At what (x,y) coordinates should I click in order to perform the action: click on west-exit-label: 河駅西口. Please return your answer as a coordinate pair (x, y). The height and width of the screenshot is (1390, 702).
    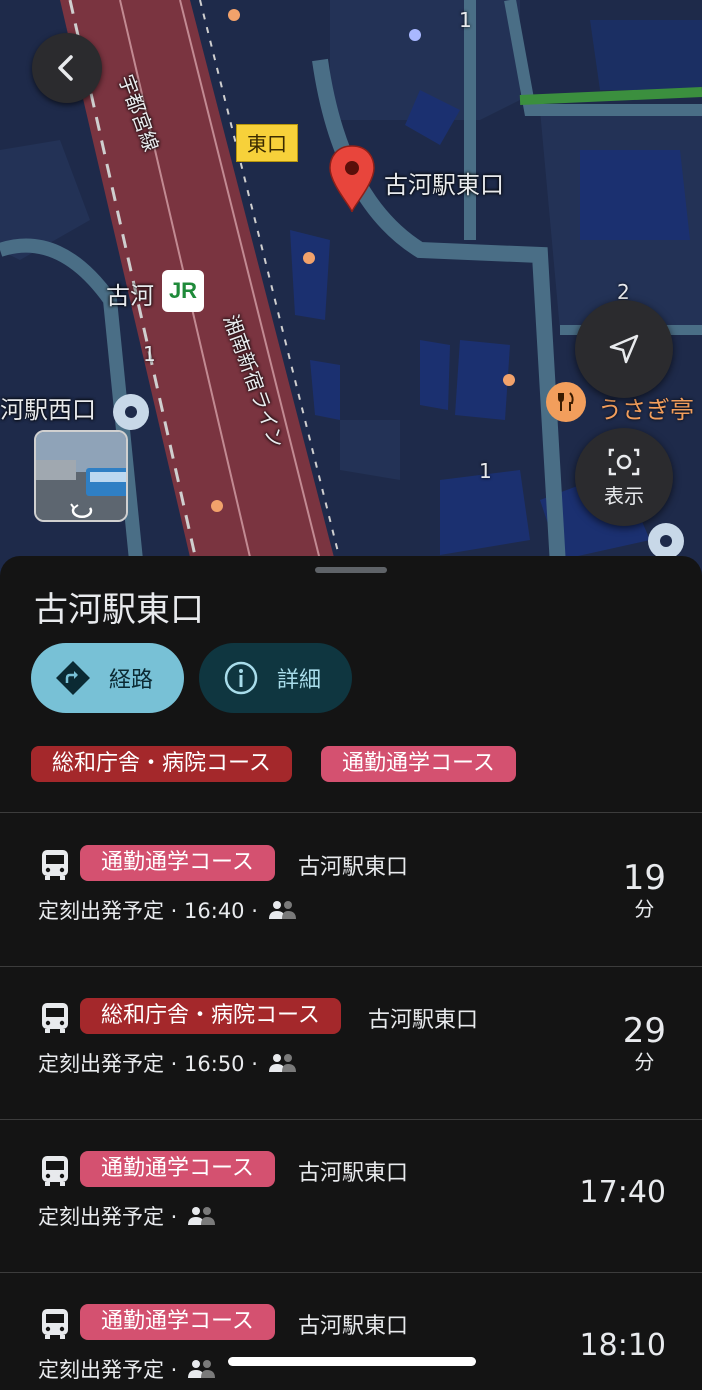
    Looking at the image, I should click on (48, 407).